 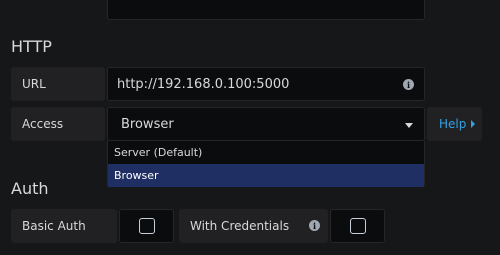 I want to click on with-credentials-label-text: With Credentials, so click(x=240, y=226).